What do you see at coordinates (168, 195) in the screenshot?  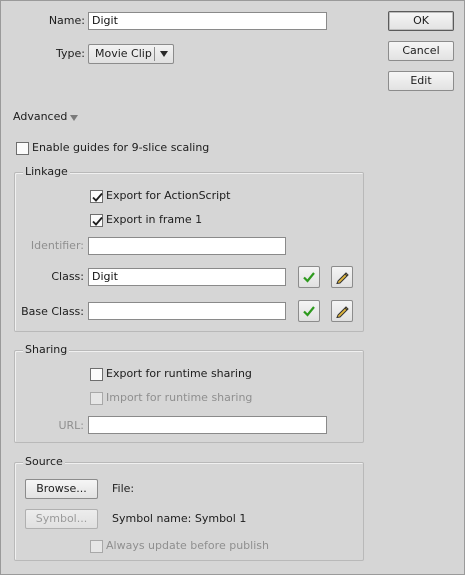 I see `export-actionscript-label: Export for ActionScript` at bounding box center [168, 195].